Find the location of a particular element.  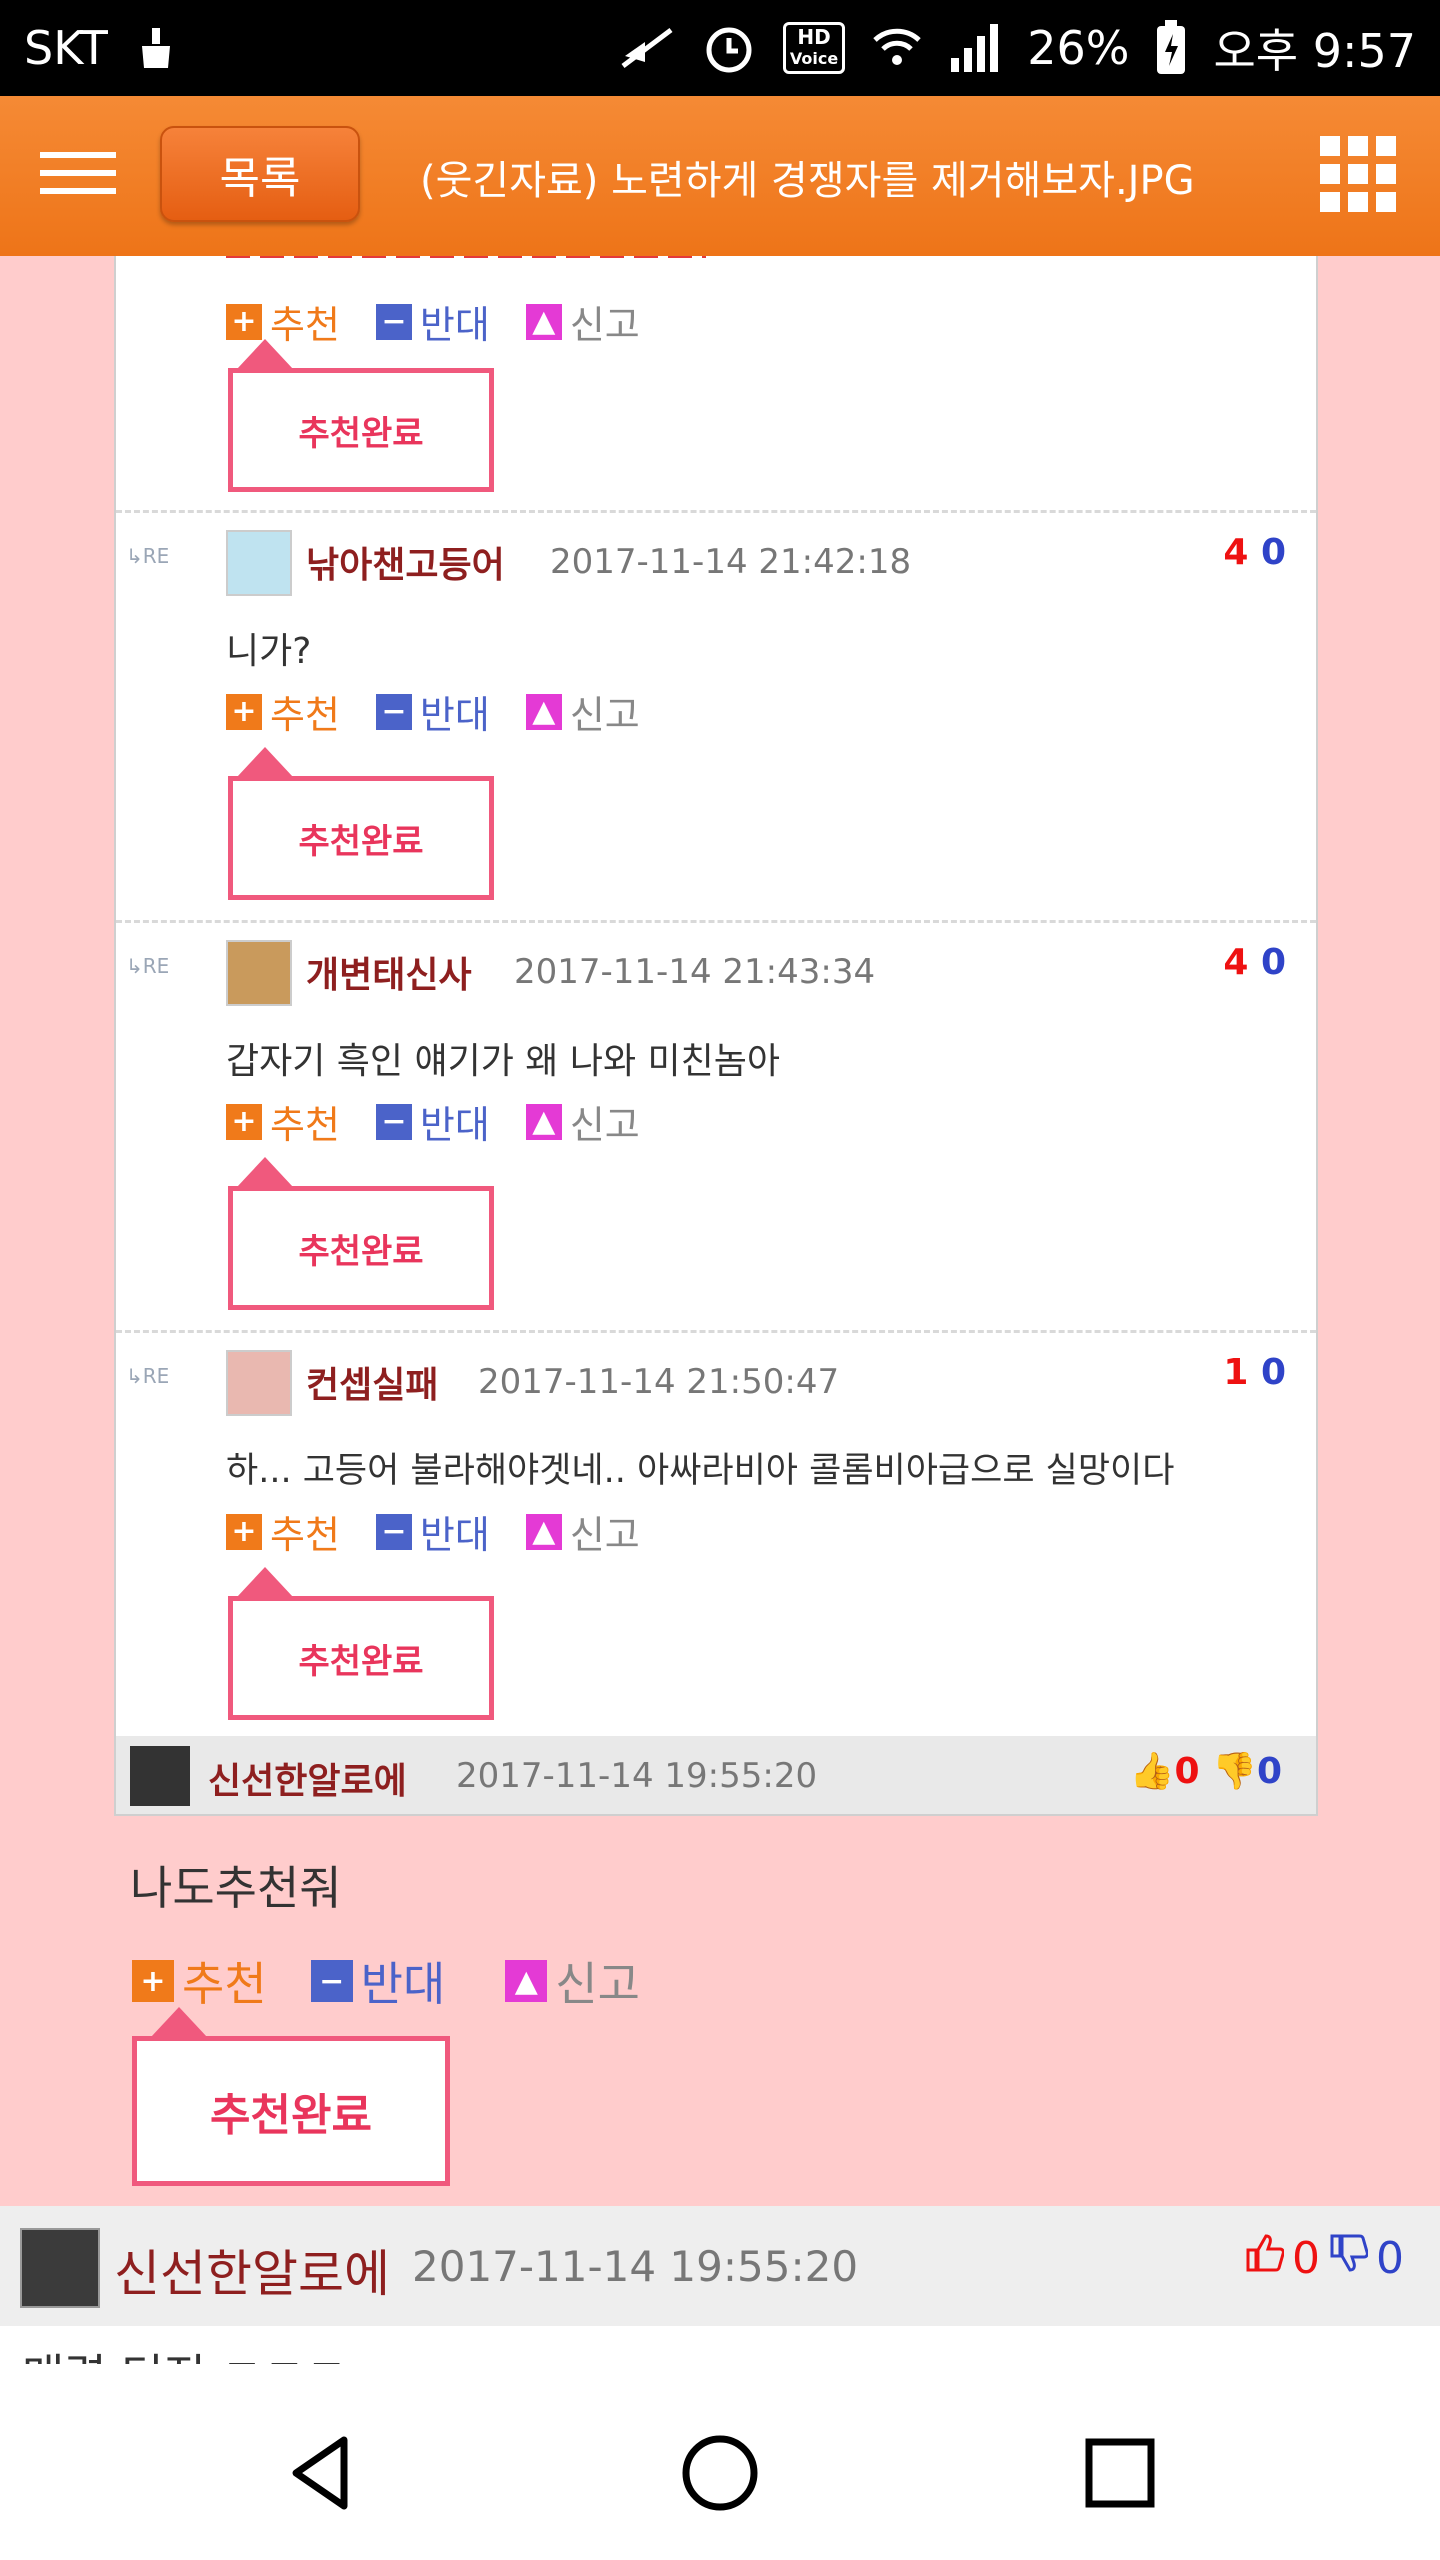

post-text: 나도추천줘 is located at coordinates (236, 1888).